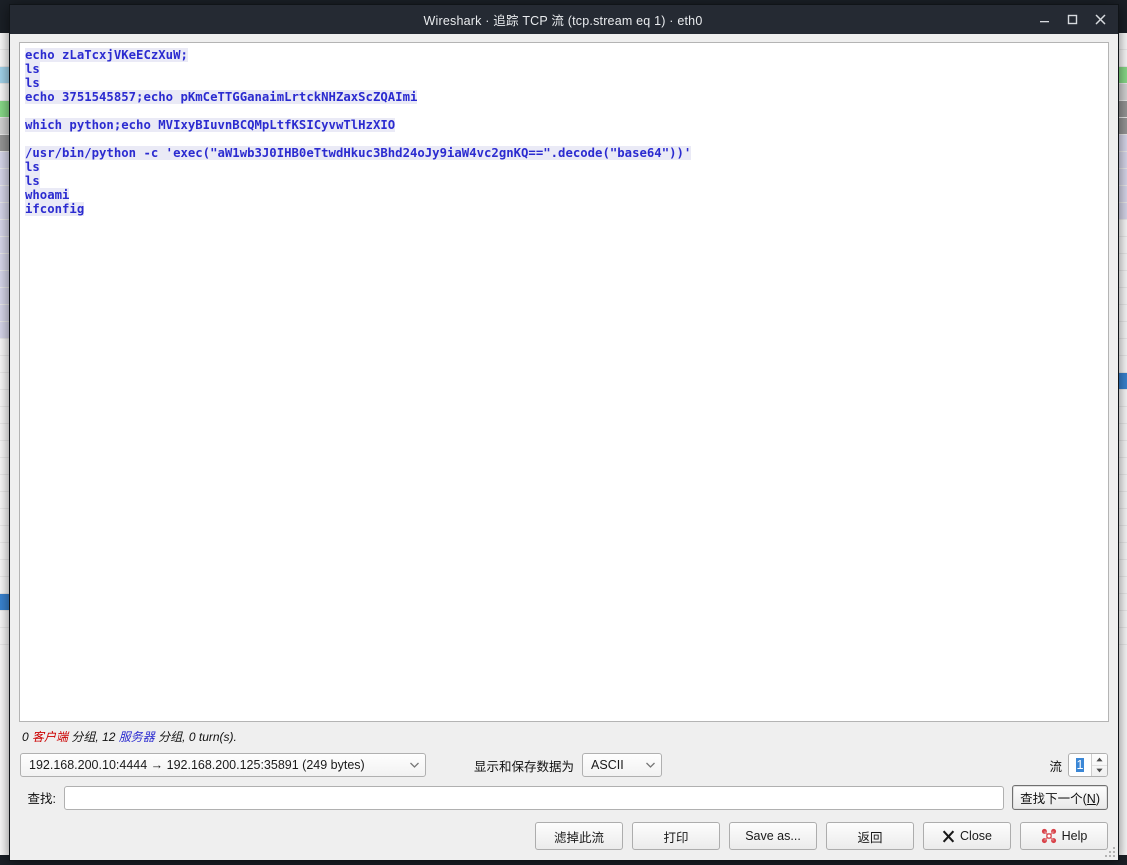  I want to click on close-x-icon, so click(948, 836).